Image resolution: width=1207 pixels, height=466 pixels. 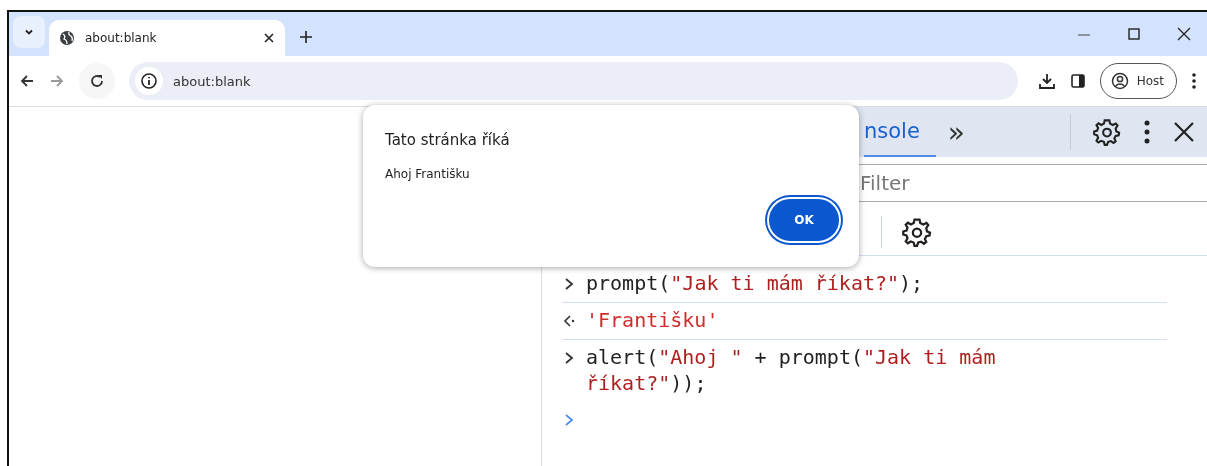 I want to click on menu-icon, so click(x=1194, y=81).